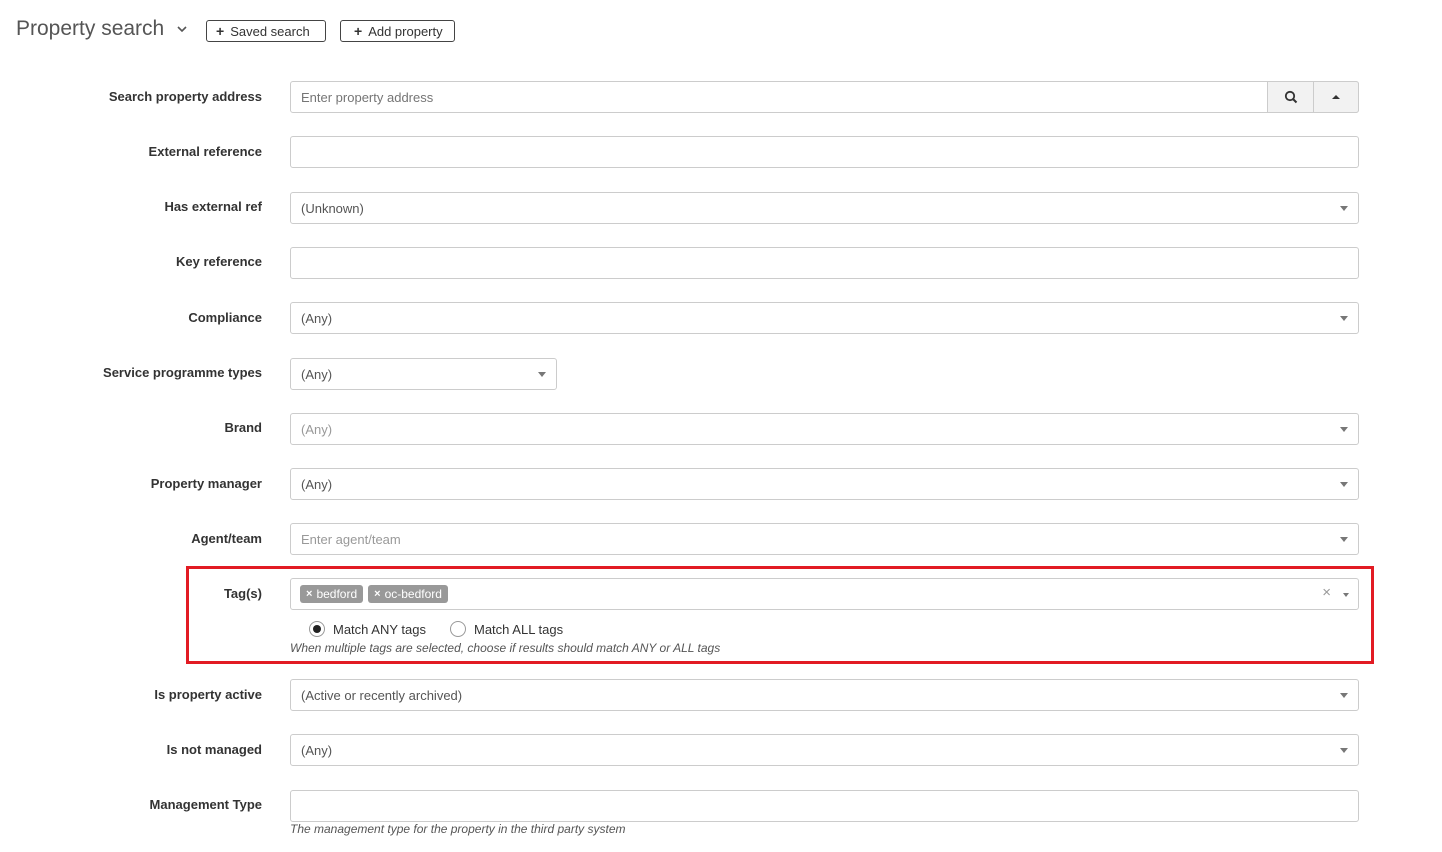 This screenshot has height=852, width=1442. What do you see at coordinates (213, 206) in the screenshot?
I see `has-external-ref-label: Has external ref` at bounding box center [213, 206].